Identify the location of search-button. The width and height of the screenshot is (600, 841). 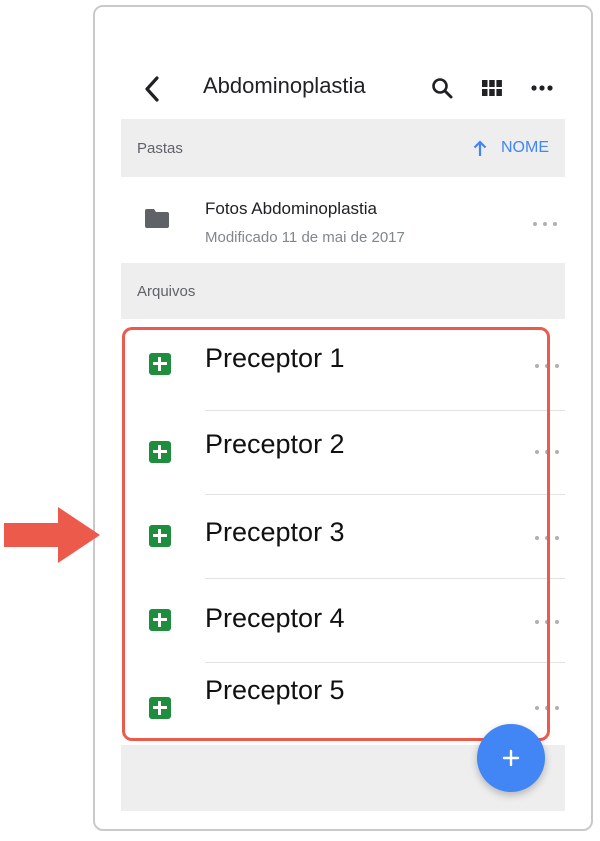
(442, 88).